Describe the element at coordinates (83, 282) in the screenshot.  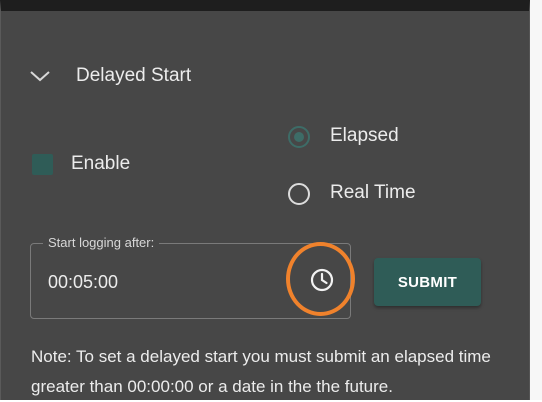
I see `start-logging-value: 00:05:00` at that location.